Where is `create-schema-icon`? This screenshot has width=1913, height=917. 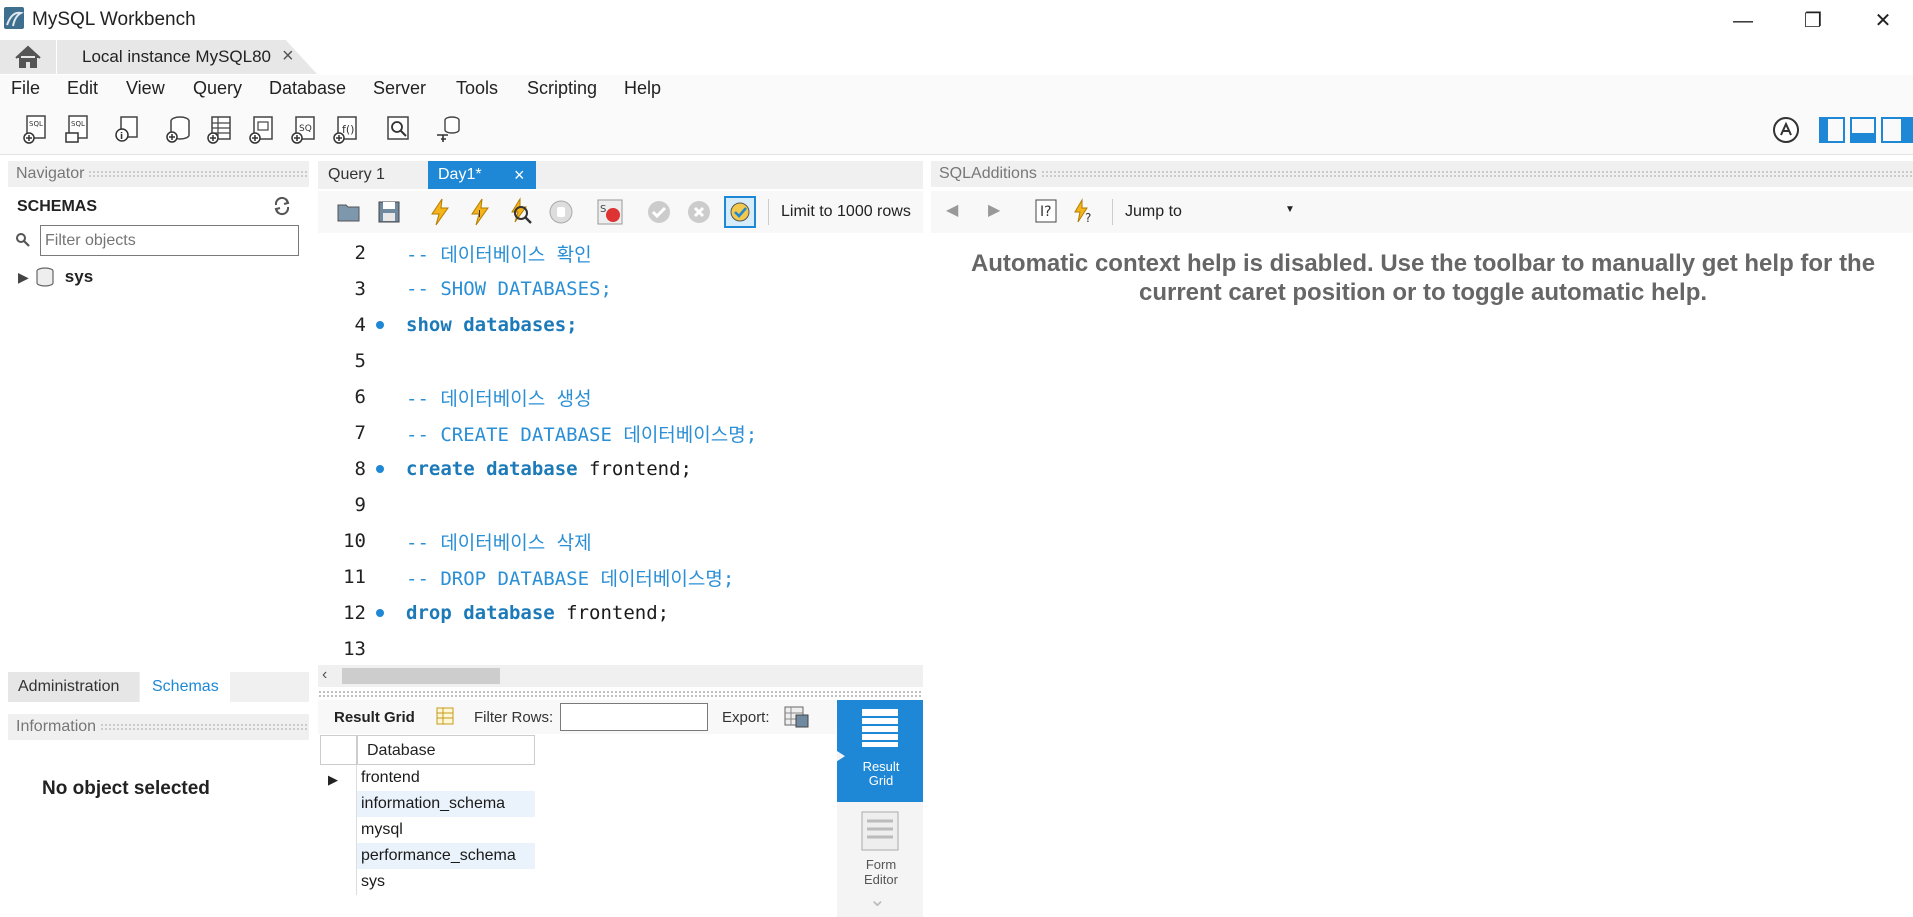
create-schema-icon is located at coordinates (178, 129).